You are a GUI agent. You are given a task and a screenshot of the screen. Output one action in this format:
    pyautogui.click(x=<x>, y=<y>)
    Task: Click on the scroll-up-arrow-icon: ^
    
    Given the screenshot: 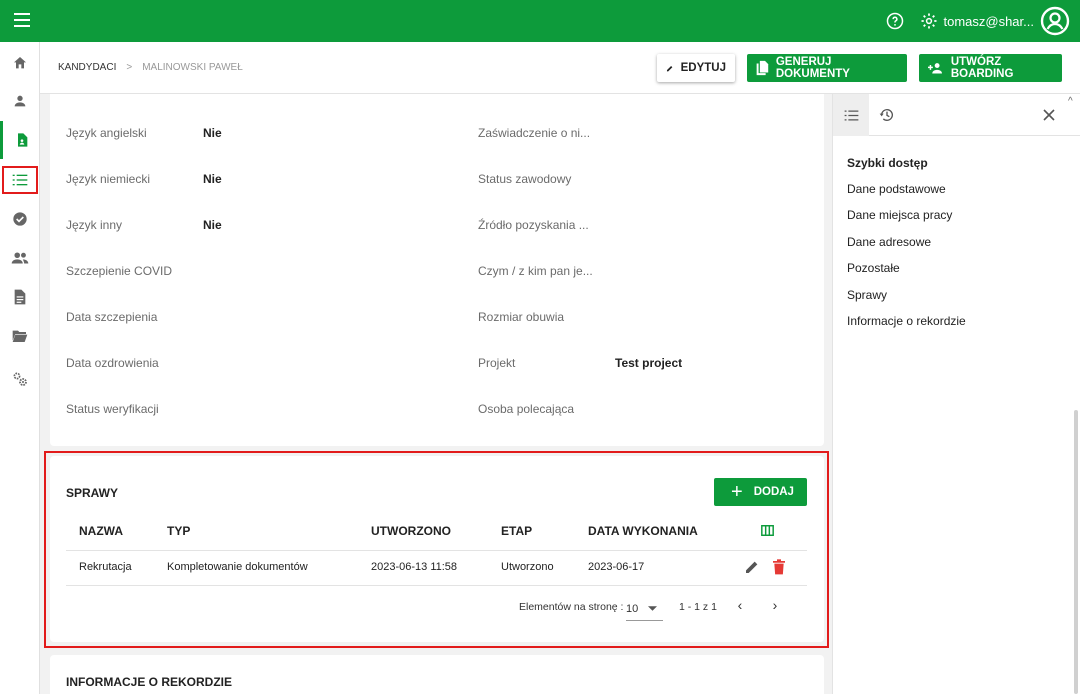 What is the action you would take?
    pyautogui.click(x=1070, y=101)
    